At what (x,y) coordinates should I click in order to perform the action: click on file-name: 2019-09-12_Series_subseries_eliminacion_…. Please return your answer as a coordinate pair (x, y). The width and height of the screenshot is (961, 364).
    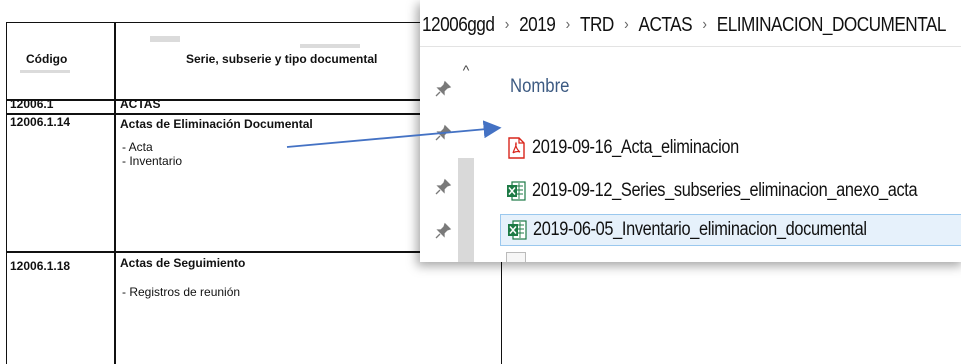
    Looking at the image, I should click on (725, 190).